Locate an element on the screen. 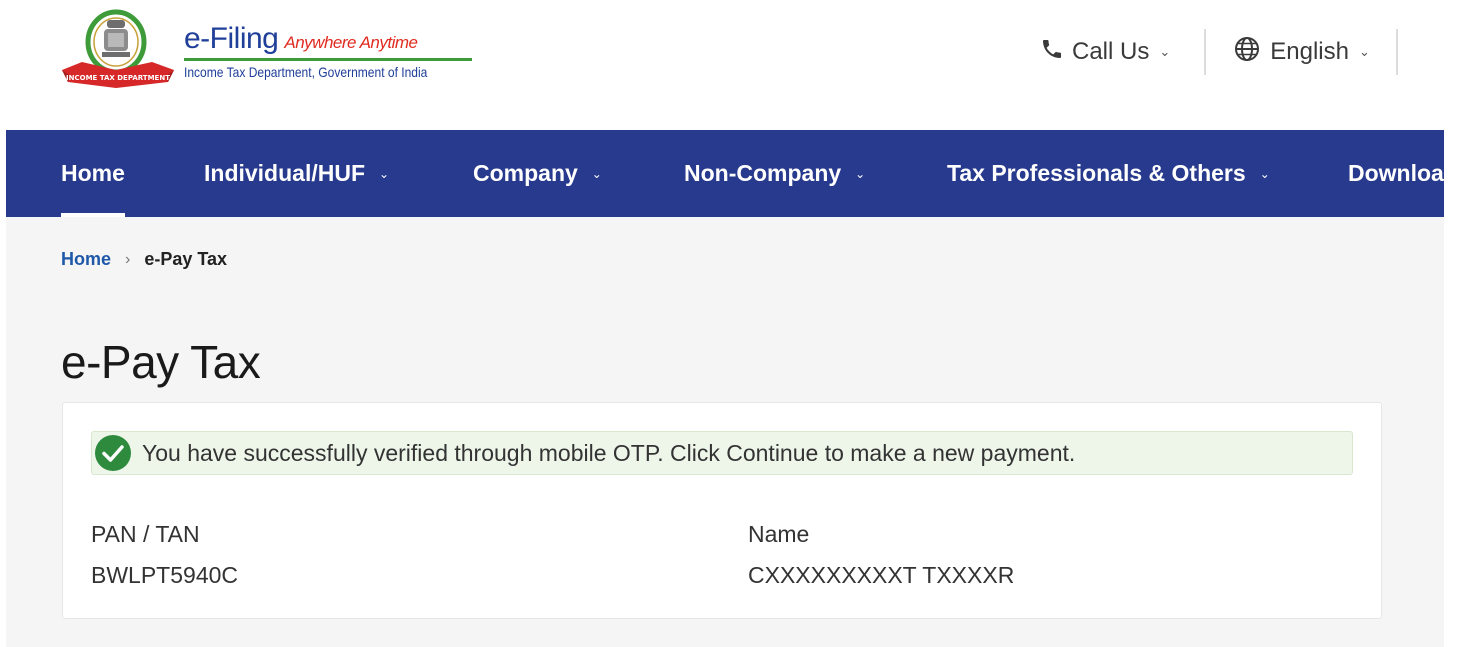  page-title: e-Pay Tax is located at coordinates (161, 362).